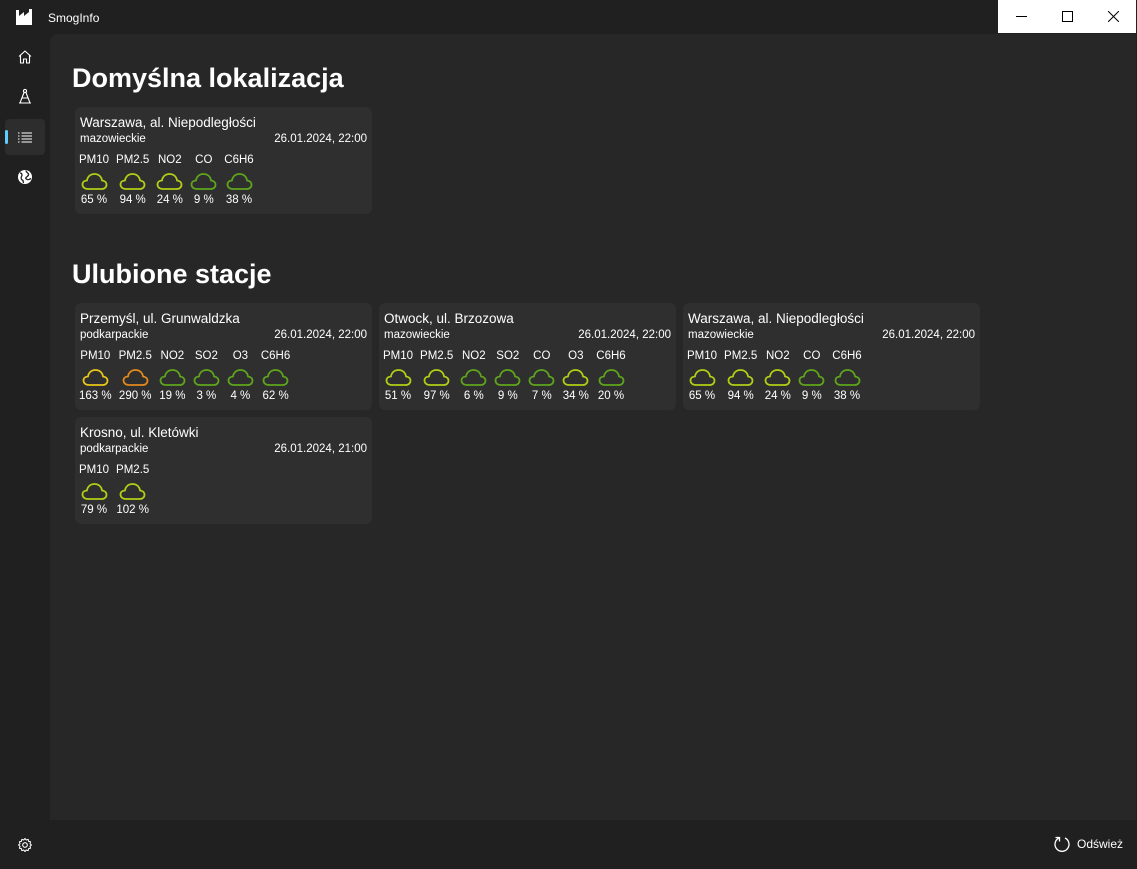 This screenshot has width=1137, height=869. I want to click on parameter-value: 4 %, so click(240, 396).